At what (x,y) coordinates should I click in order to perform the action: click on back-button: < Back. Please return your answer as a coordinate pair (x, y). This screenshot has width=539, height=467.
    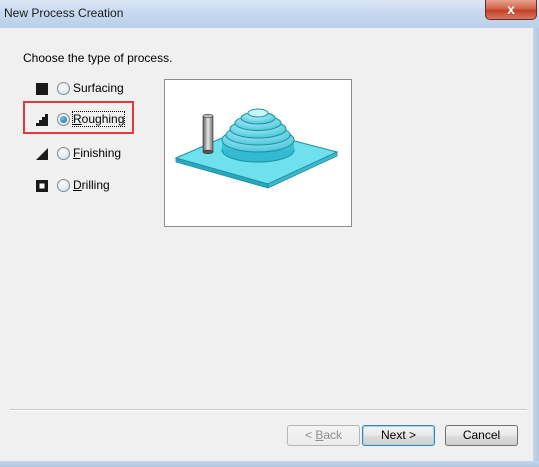
    Looking at the image, I should click on (323, 435).